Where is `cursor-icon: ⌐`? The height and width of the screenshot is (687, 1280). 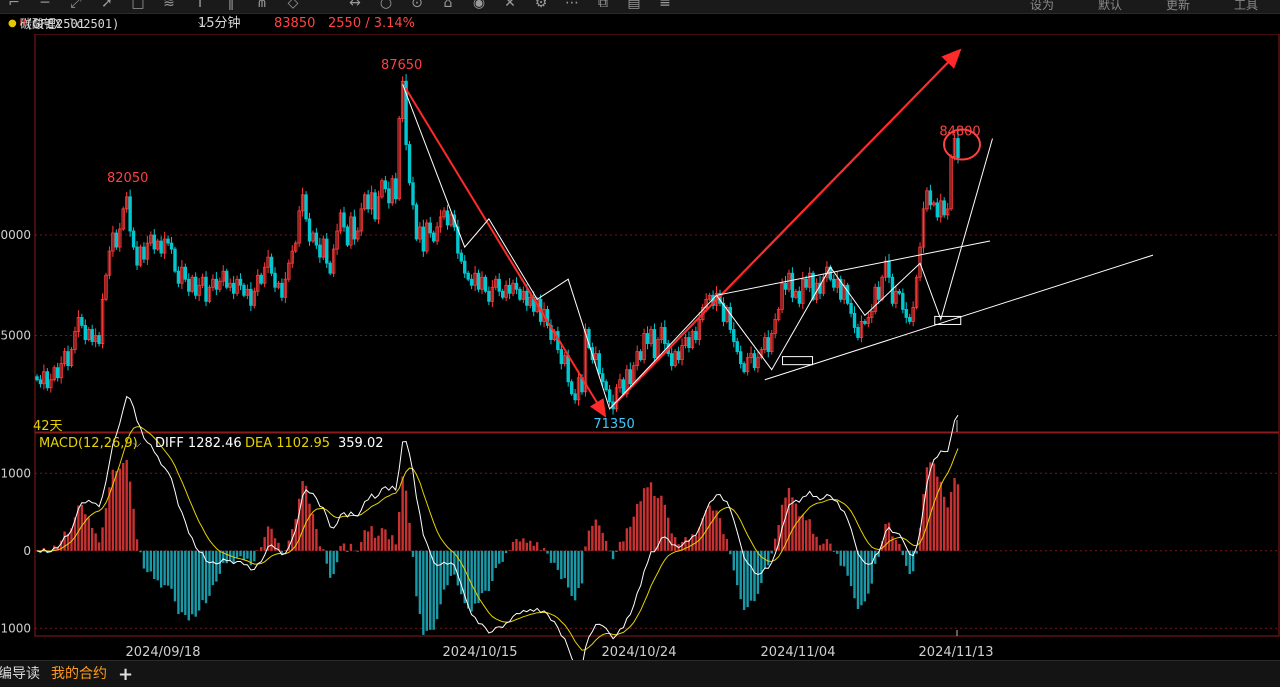 cursor-icon: ⌐ is located at coordinates (14, 5).